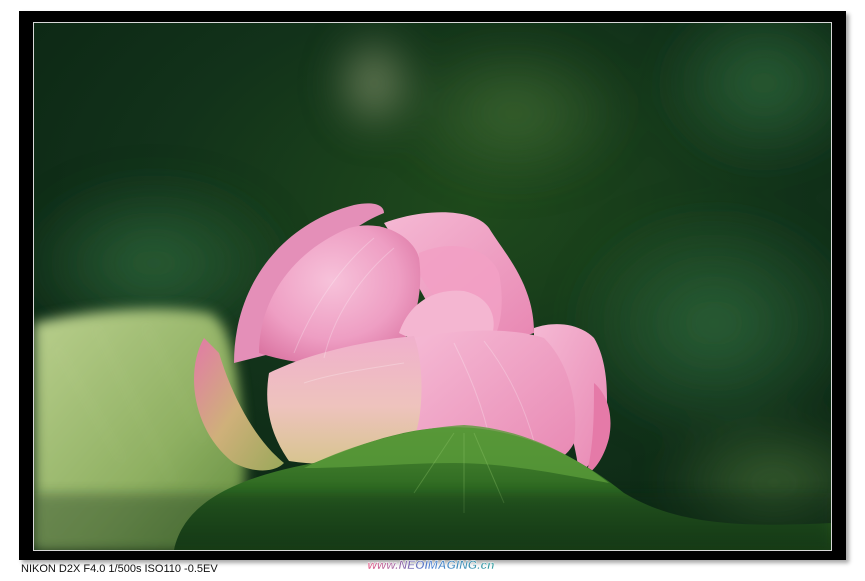 This screenshot has height=581, width=865. Describe the element at coordinates (119, 569) in the screenshot. I see `exif-caption: NIKON D2X F4.0 1/500s ISO110 -0.5EV` at that location.